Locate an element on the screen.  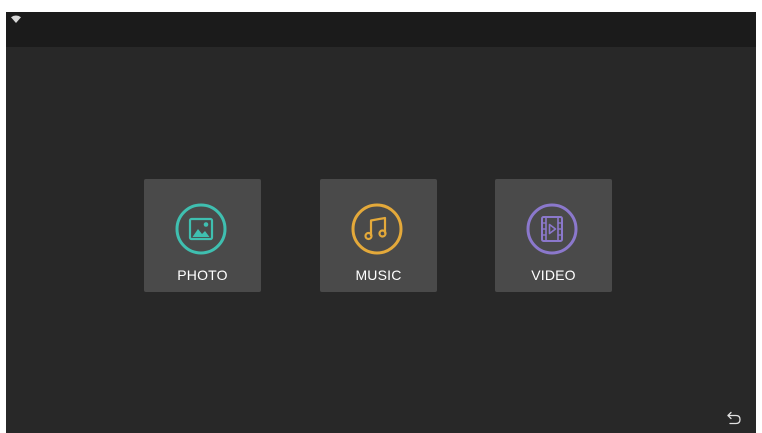
music-note-icon is located at coordinates (377, 229).